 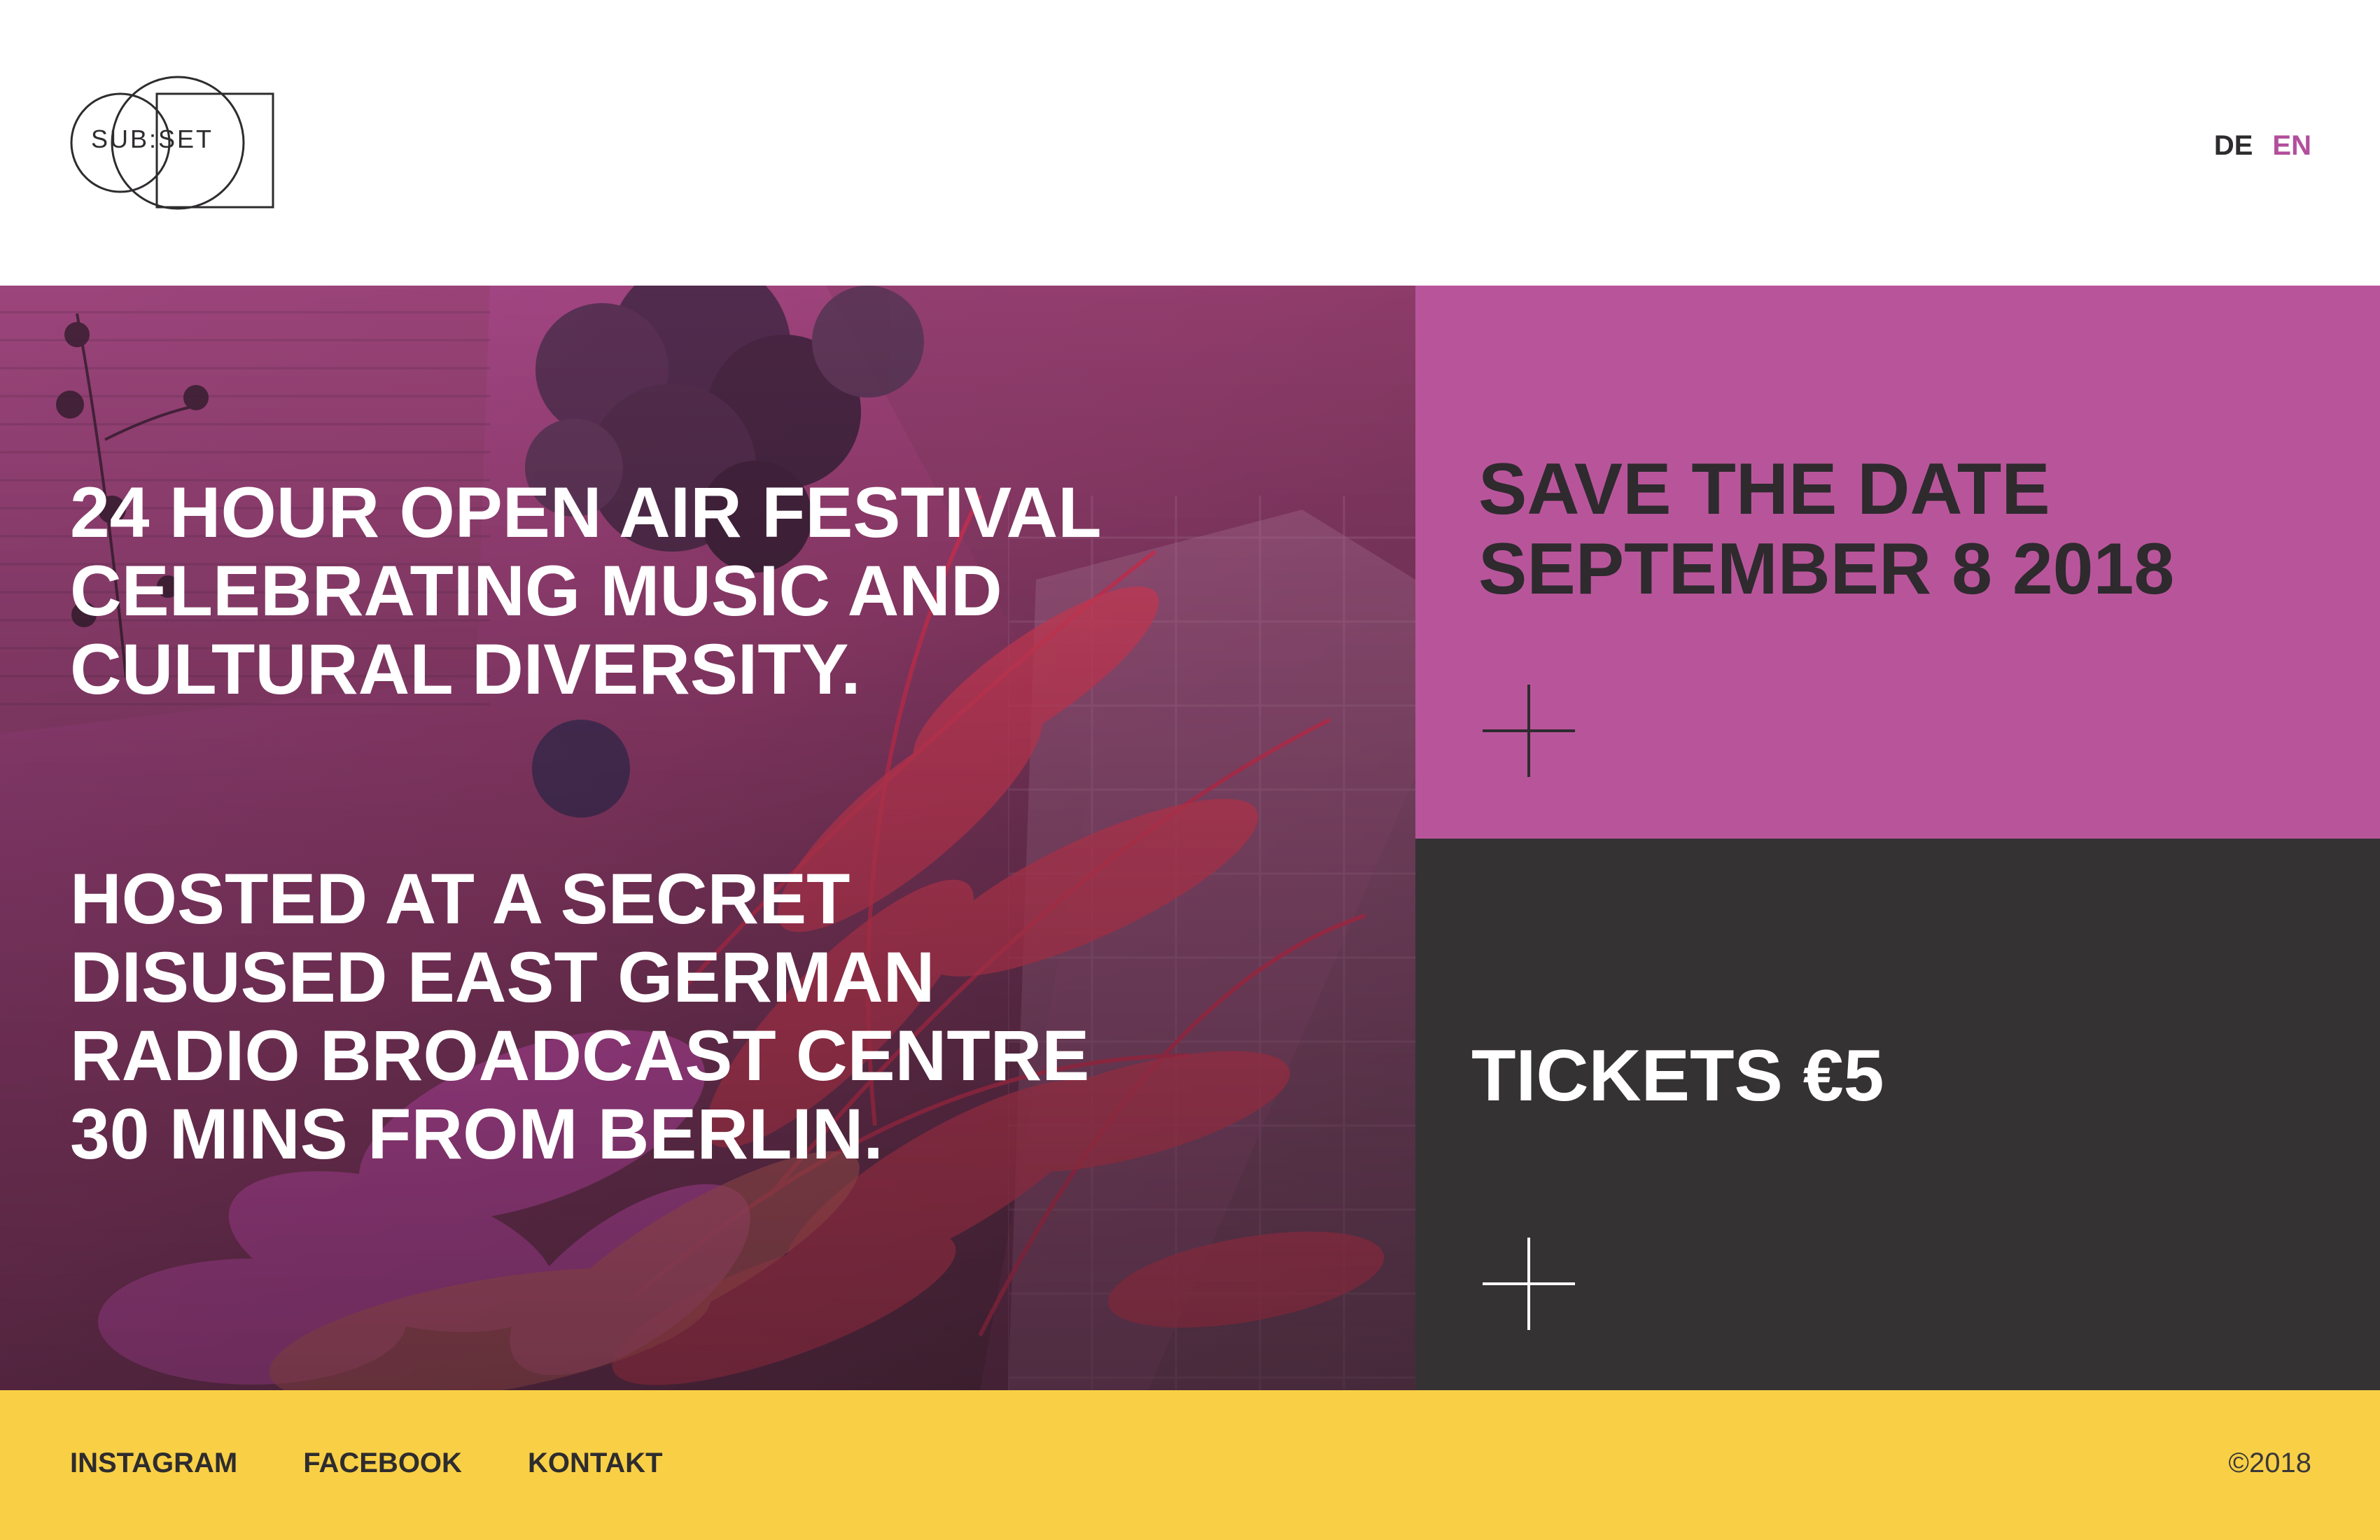 What do you see at coordinates (1190, 1465) in the screenshot?
I see `footer: INSTAGRAM FACEBOOK KONTAKT ©2018` at bounding box center [1190, 1465].